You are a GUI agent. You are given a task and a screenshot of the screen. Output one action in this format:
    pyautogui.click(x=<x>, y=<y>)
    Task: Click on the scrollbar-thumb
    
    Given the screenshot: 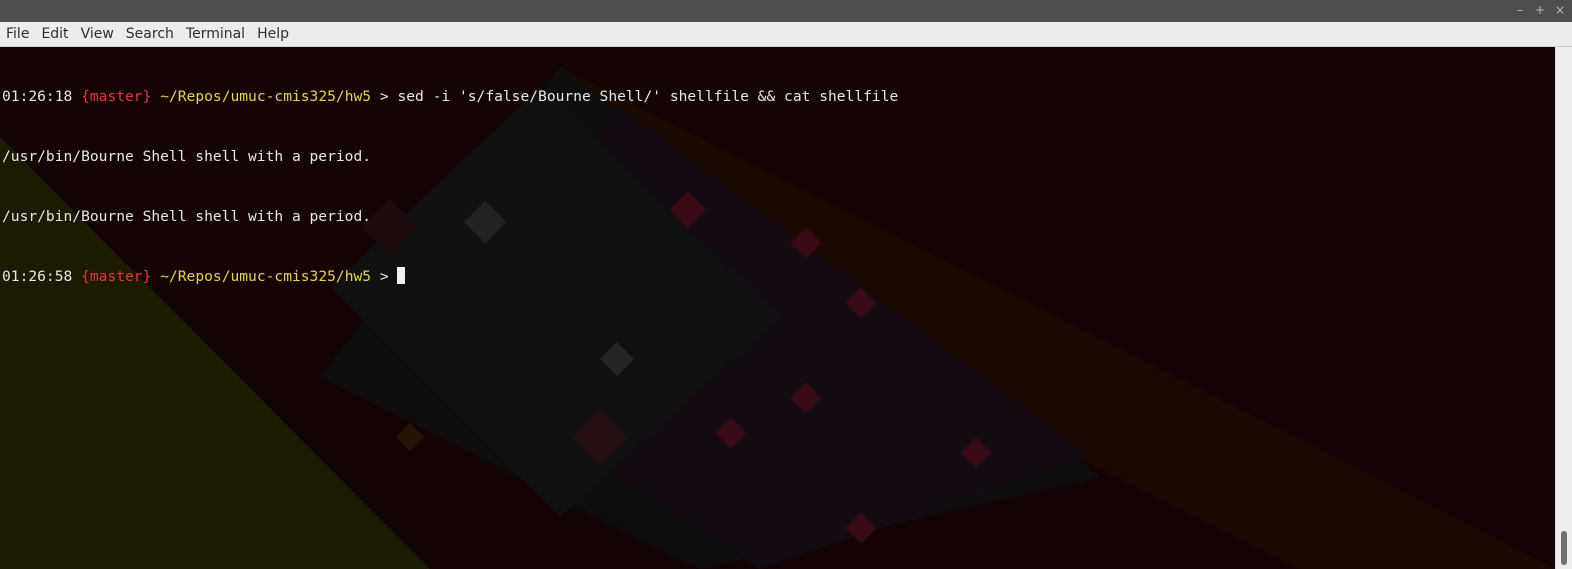 What is the action you would take?
    pyautogui.click(x=1564, y=548)
    